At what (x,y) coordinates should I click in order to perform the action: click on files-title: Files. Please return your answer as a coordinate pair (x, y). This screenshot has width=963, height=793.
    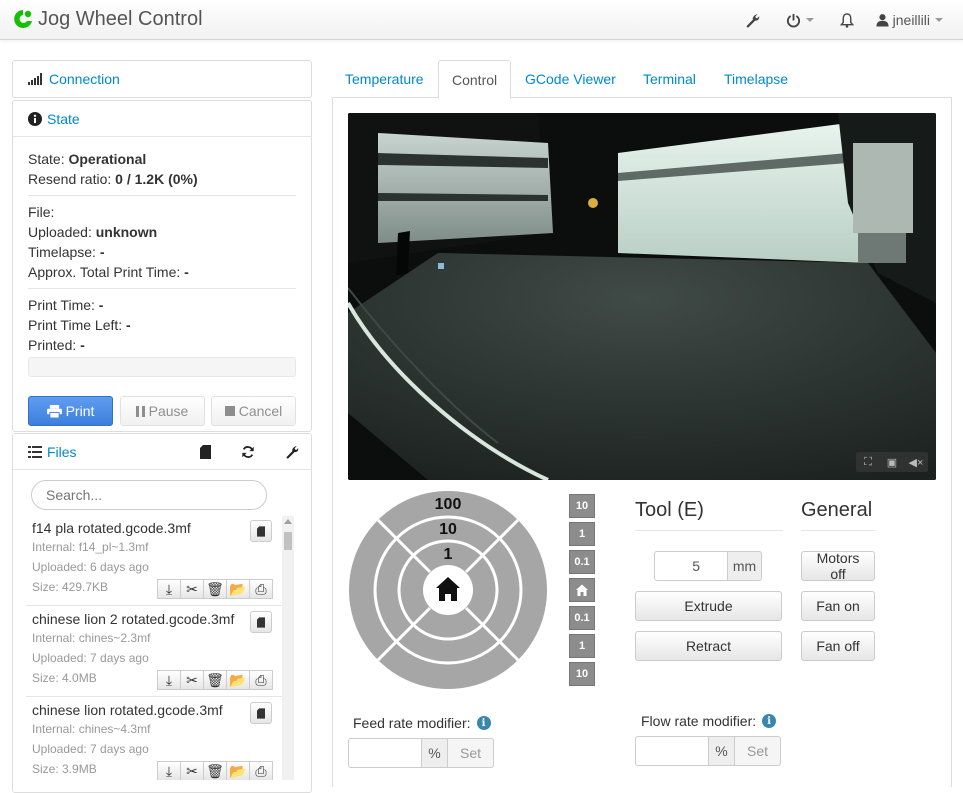
    Looking at the image, I should click on (52, 452).